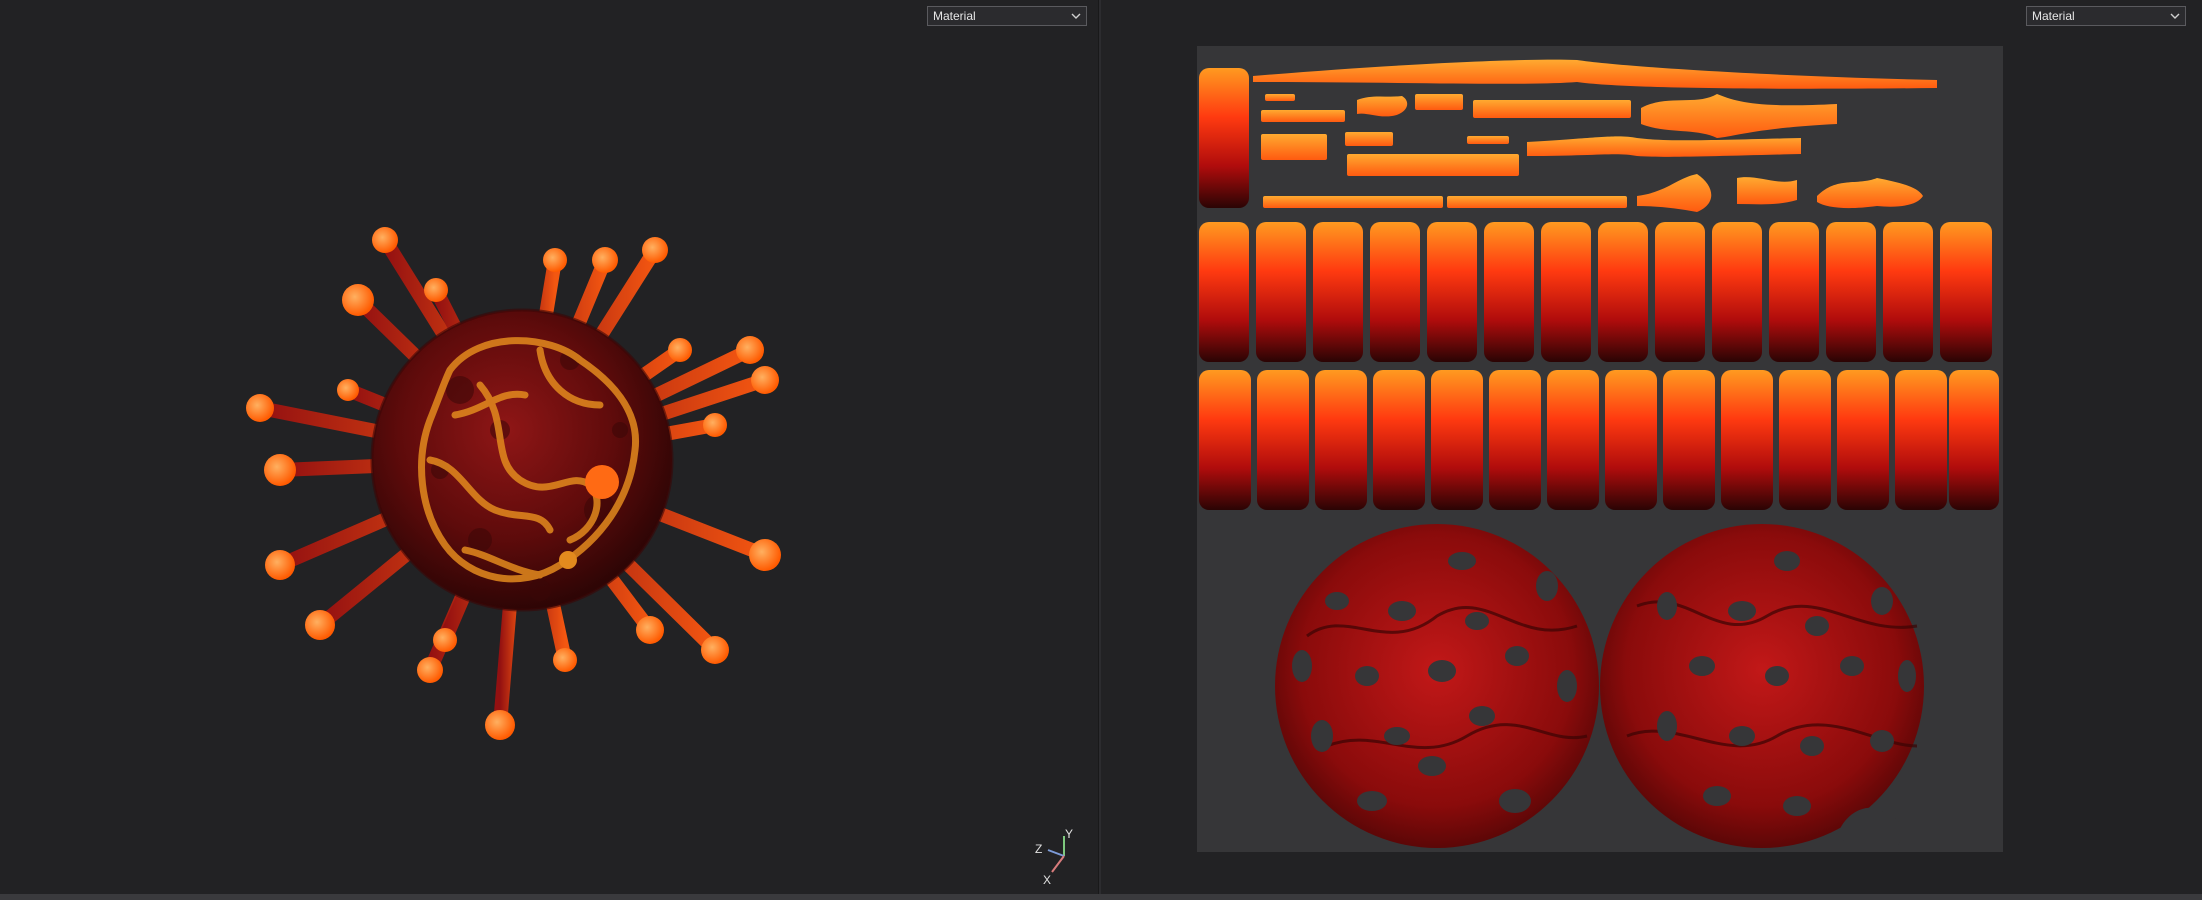 This screenshot has height=900, width=2202. What do you see at coordinates (1038, 849) in the screenshot?
I see `axis-label-z: Z` at bounding box center [1038, 849].